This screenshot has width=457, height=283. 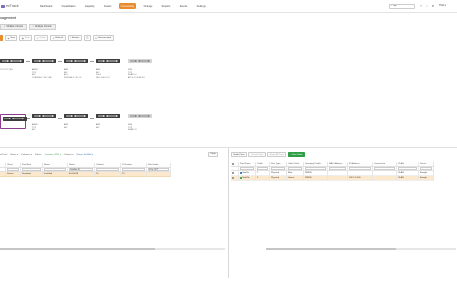 I want to click on select-all-checkbox, so click(x=233, y=163).